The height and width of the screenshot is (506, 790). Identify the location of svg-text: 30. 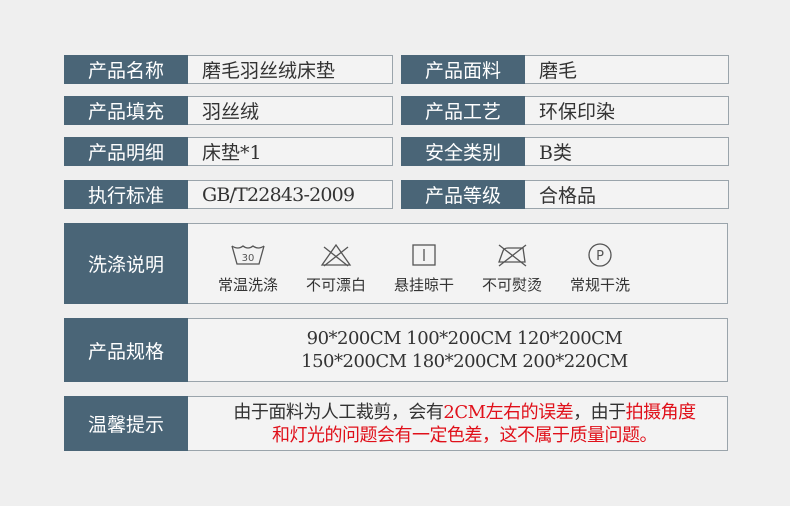
(248, 258).